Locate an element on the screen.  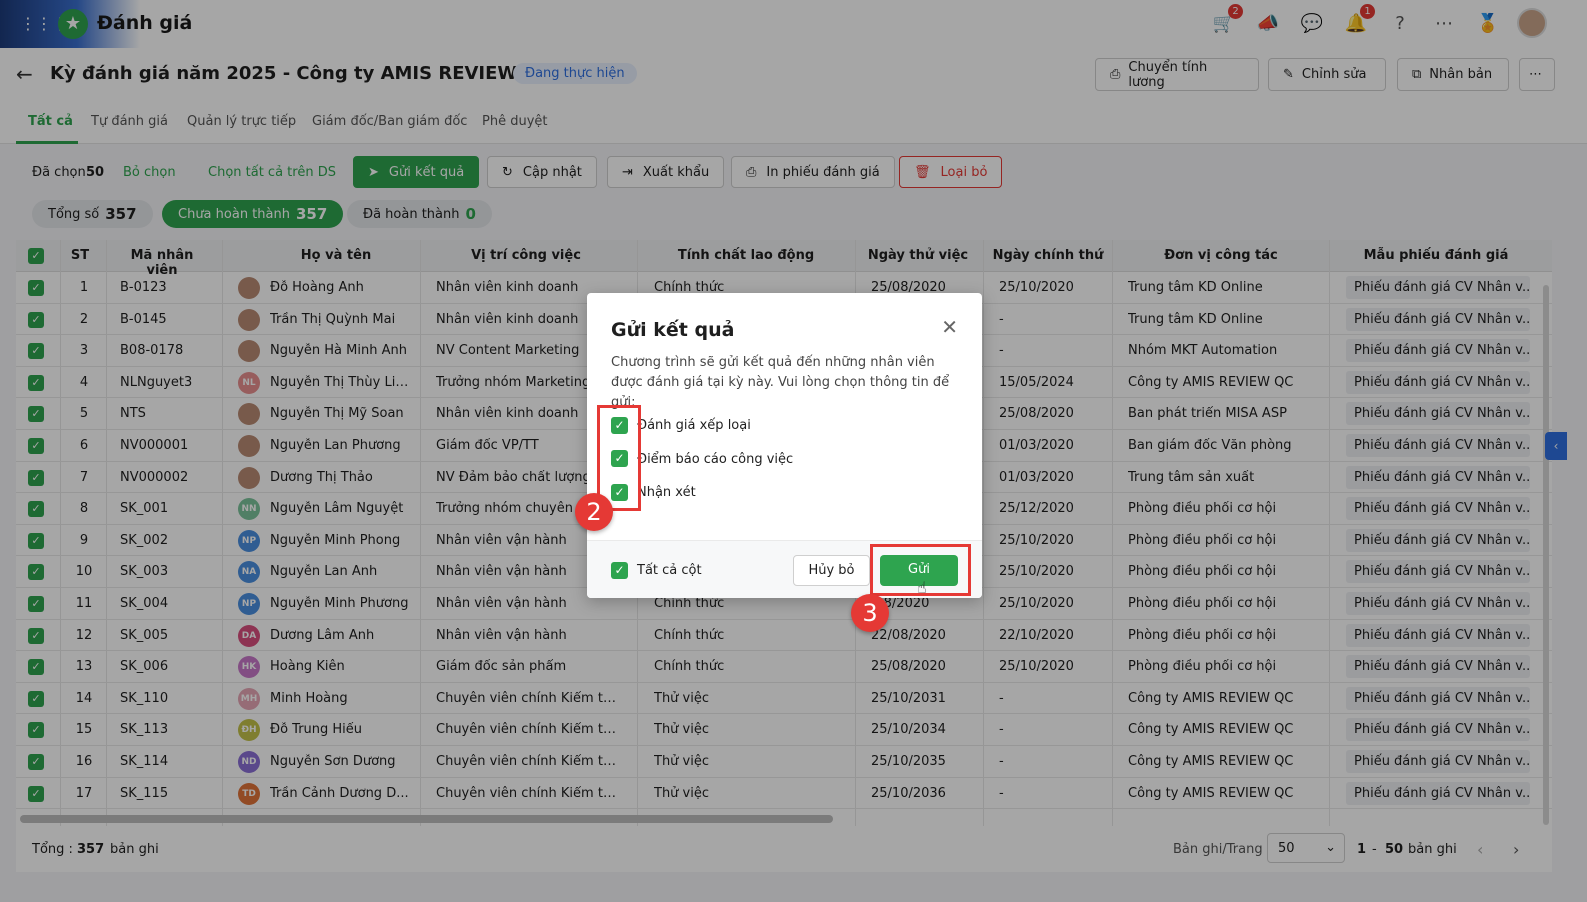
cancel-button: Hủy bỏ is located at coordinates (831, 570).